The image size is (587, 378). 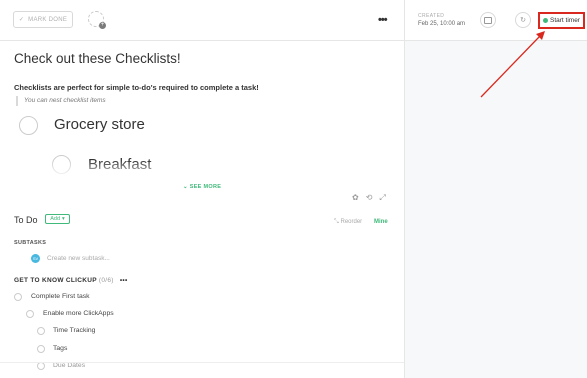 What do you see at coordinates (336, 222) in the screenshot?
I see `reorder-icon: ⤡` at bounding box center [336, 222].